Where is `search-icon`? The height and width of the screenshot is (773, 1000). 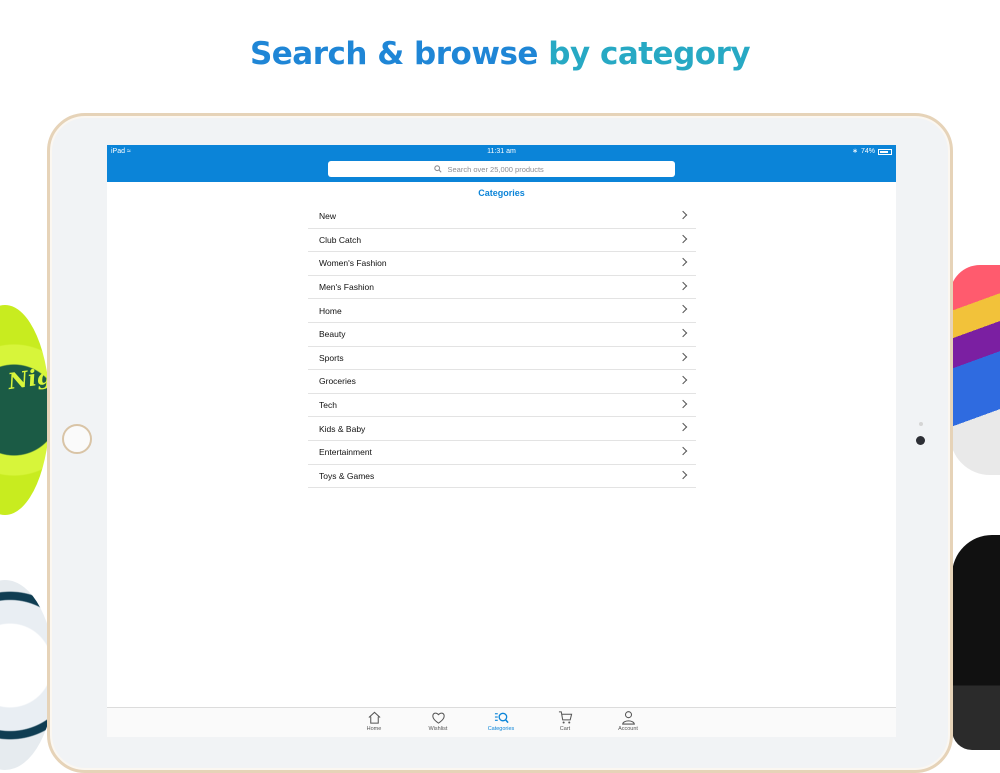 search-icon is located at coordinates (437, 169).